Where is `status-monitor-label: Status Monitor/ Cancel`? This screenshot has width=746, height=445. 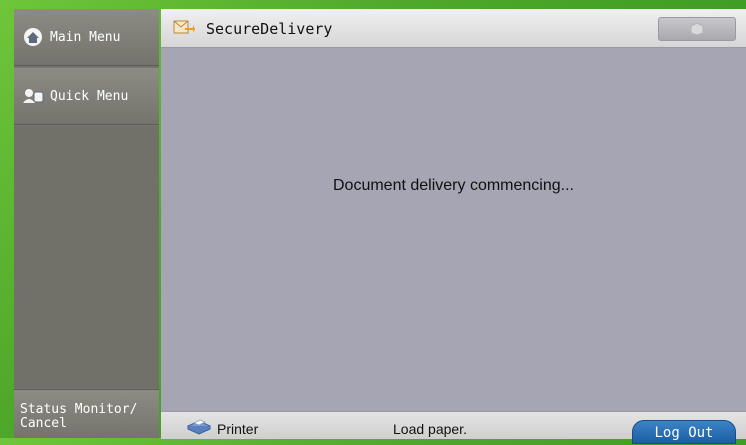
status-monitor-label: Status Monitor/ Cancel is located at coordinates (79, 416).